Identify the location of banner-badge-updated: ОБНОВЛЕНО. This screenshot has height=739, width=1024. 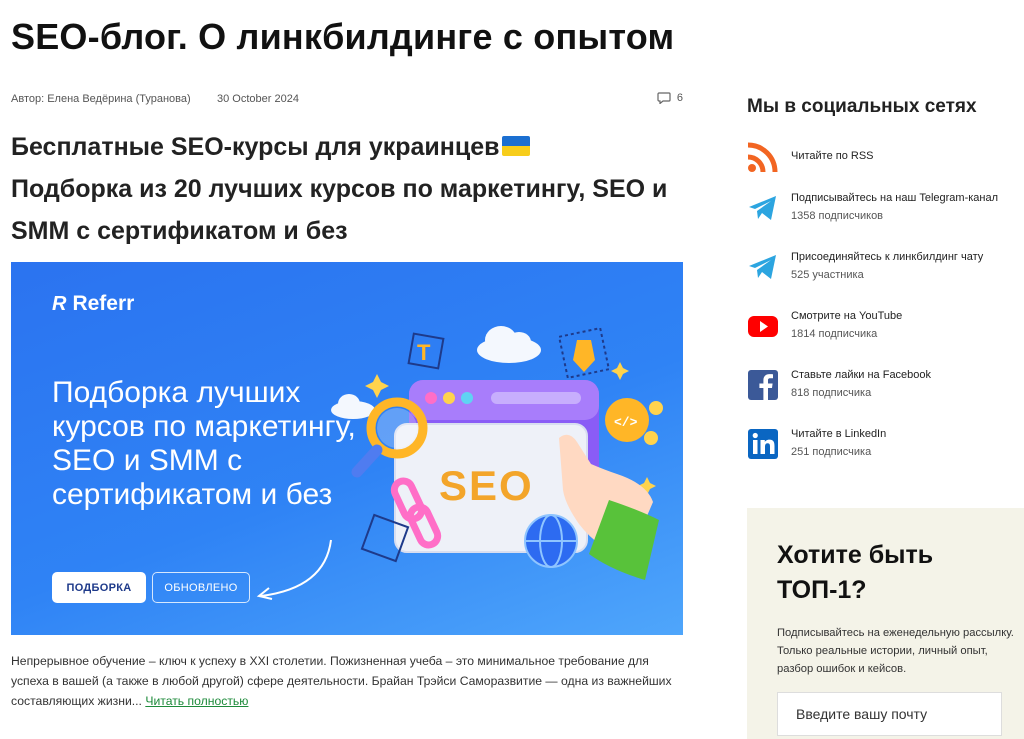
(201, 587).